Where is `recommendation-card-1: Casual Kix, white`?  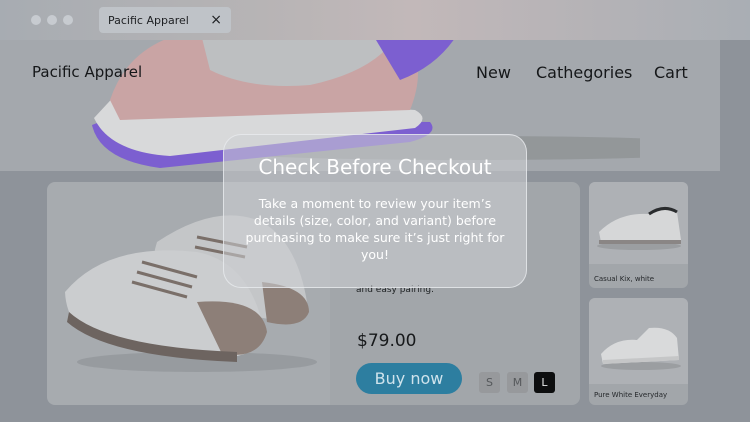
recommendation-card-1: Casual Kix, white is located at coordinates (638, 235).